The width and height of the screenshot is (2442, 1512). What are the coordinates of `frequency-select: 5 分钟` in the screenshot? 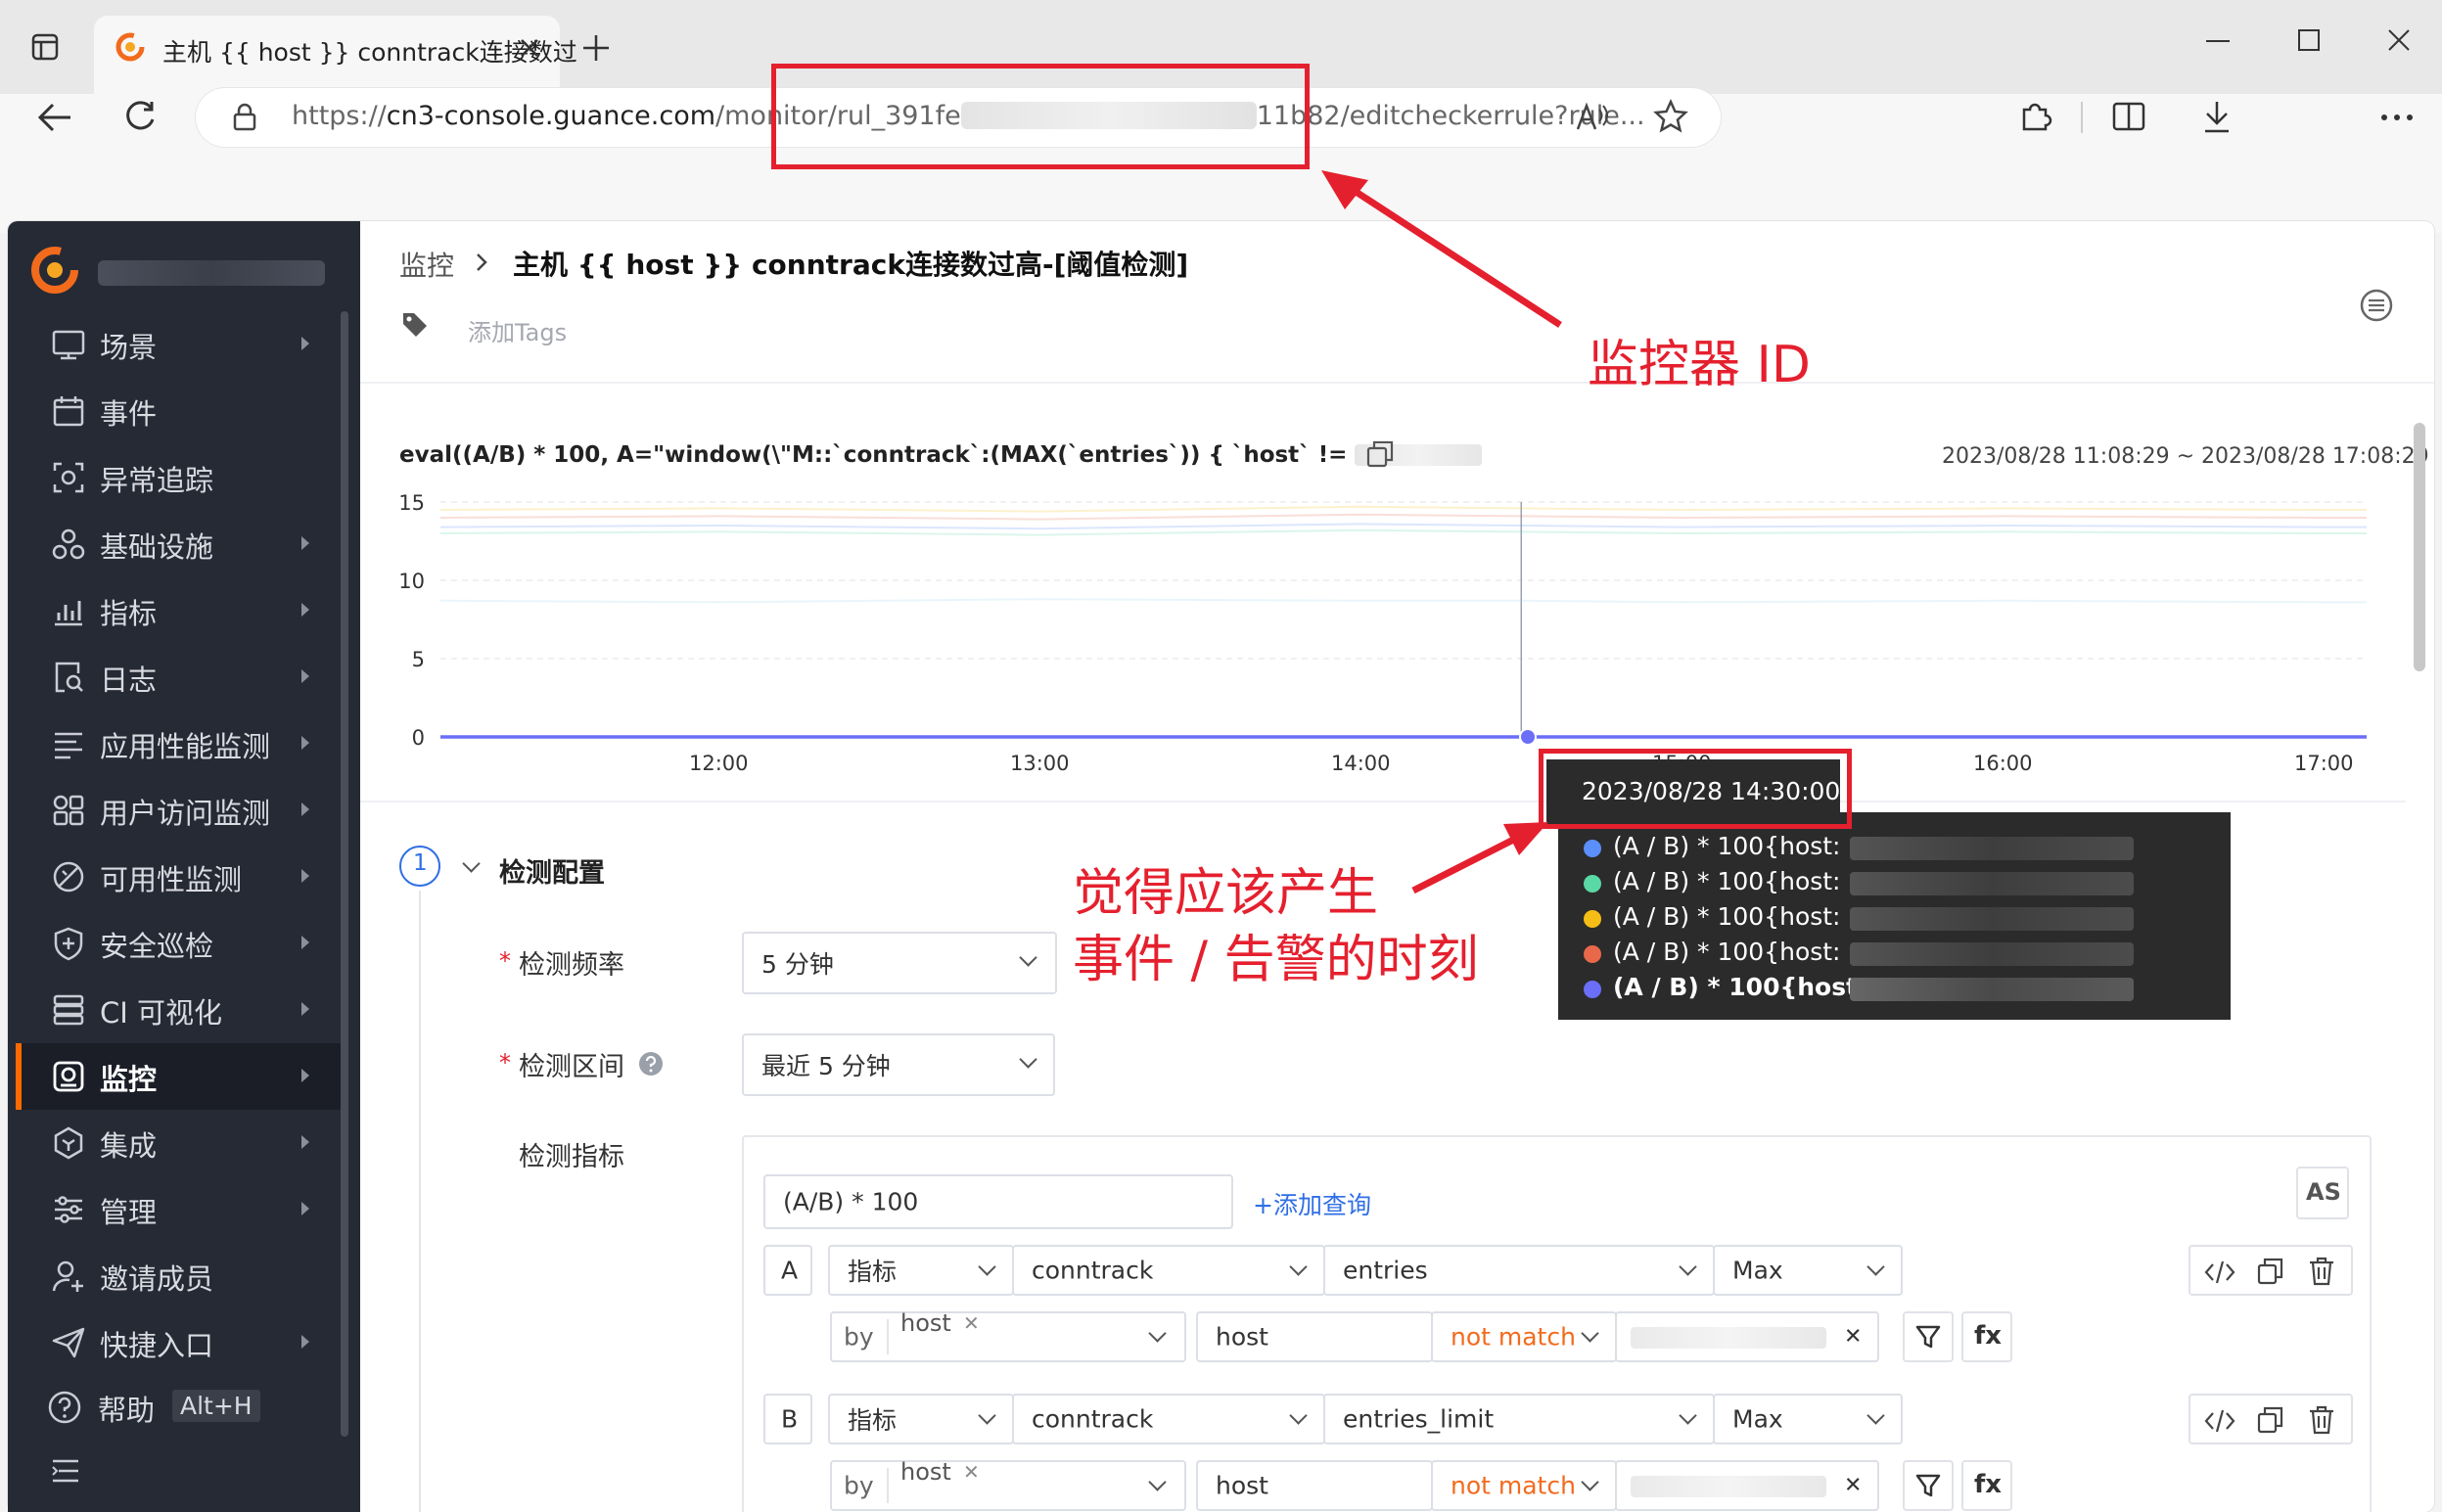 It's located at (900, 963).